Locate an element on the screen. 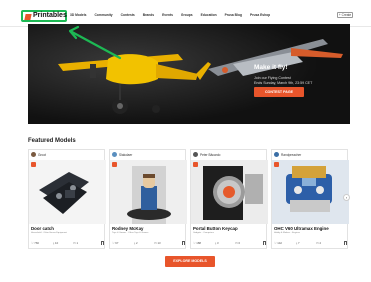  model-category: Toys & Games · Other Toys & Games is located at coordinates (130, 233).